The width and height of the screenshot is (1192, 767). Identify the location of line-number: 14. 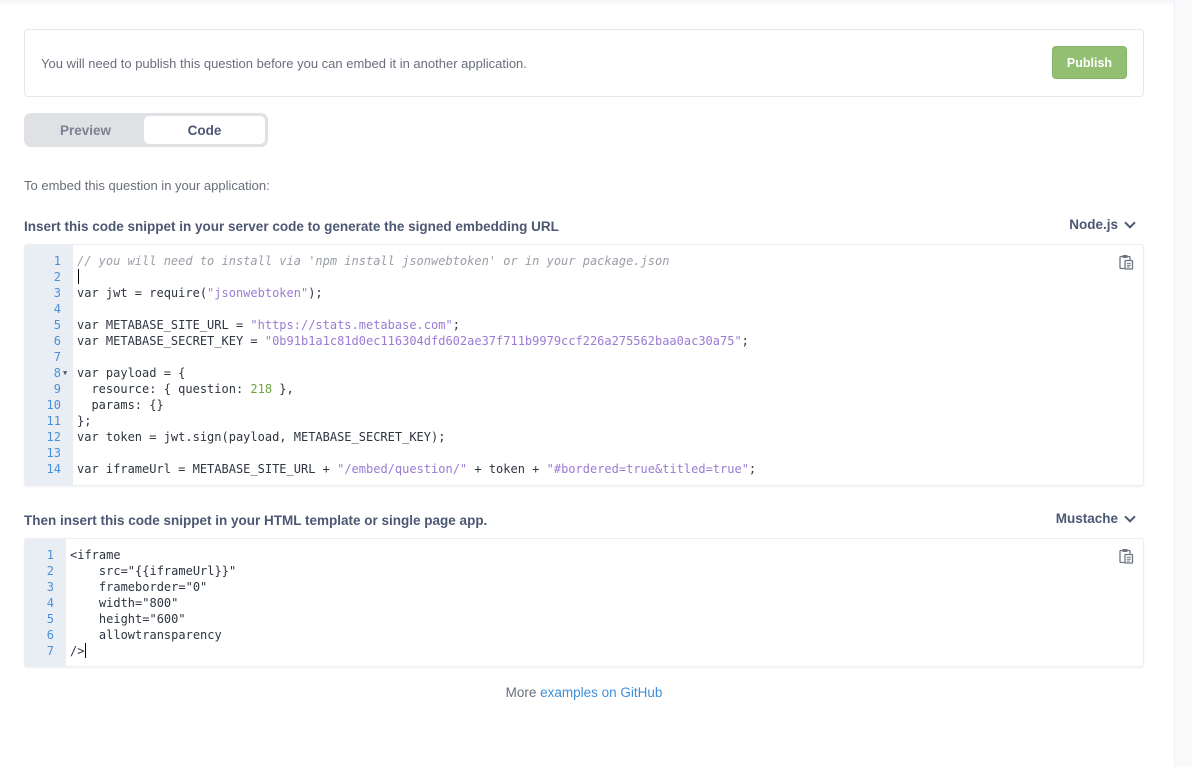
(53, 469).